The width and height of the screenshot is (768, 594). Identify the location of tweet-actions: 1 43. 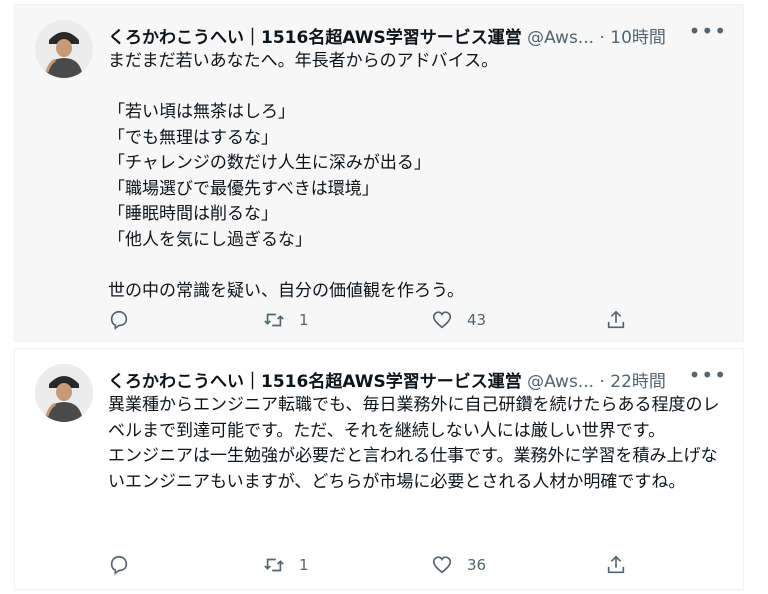
(368, 320).